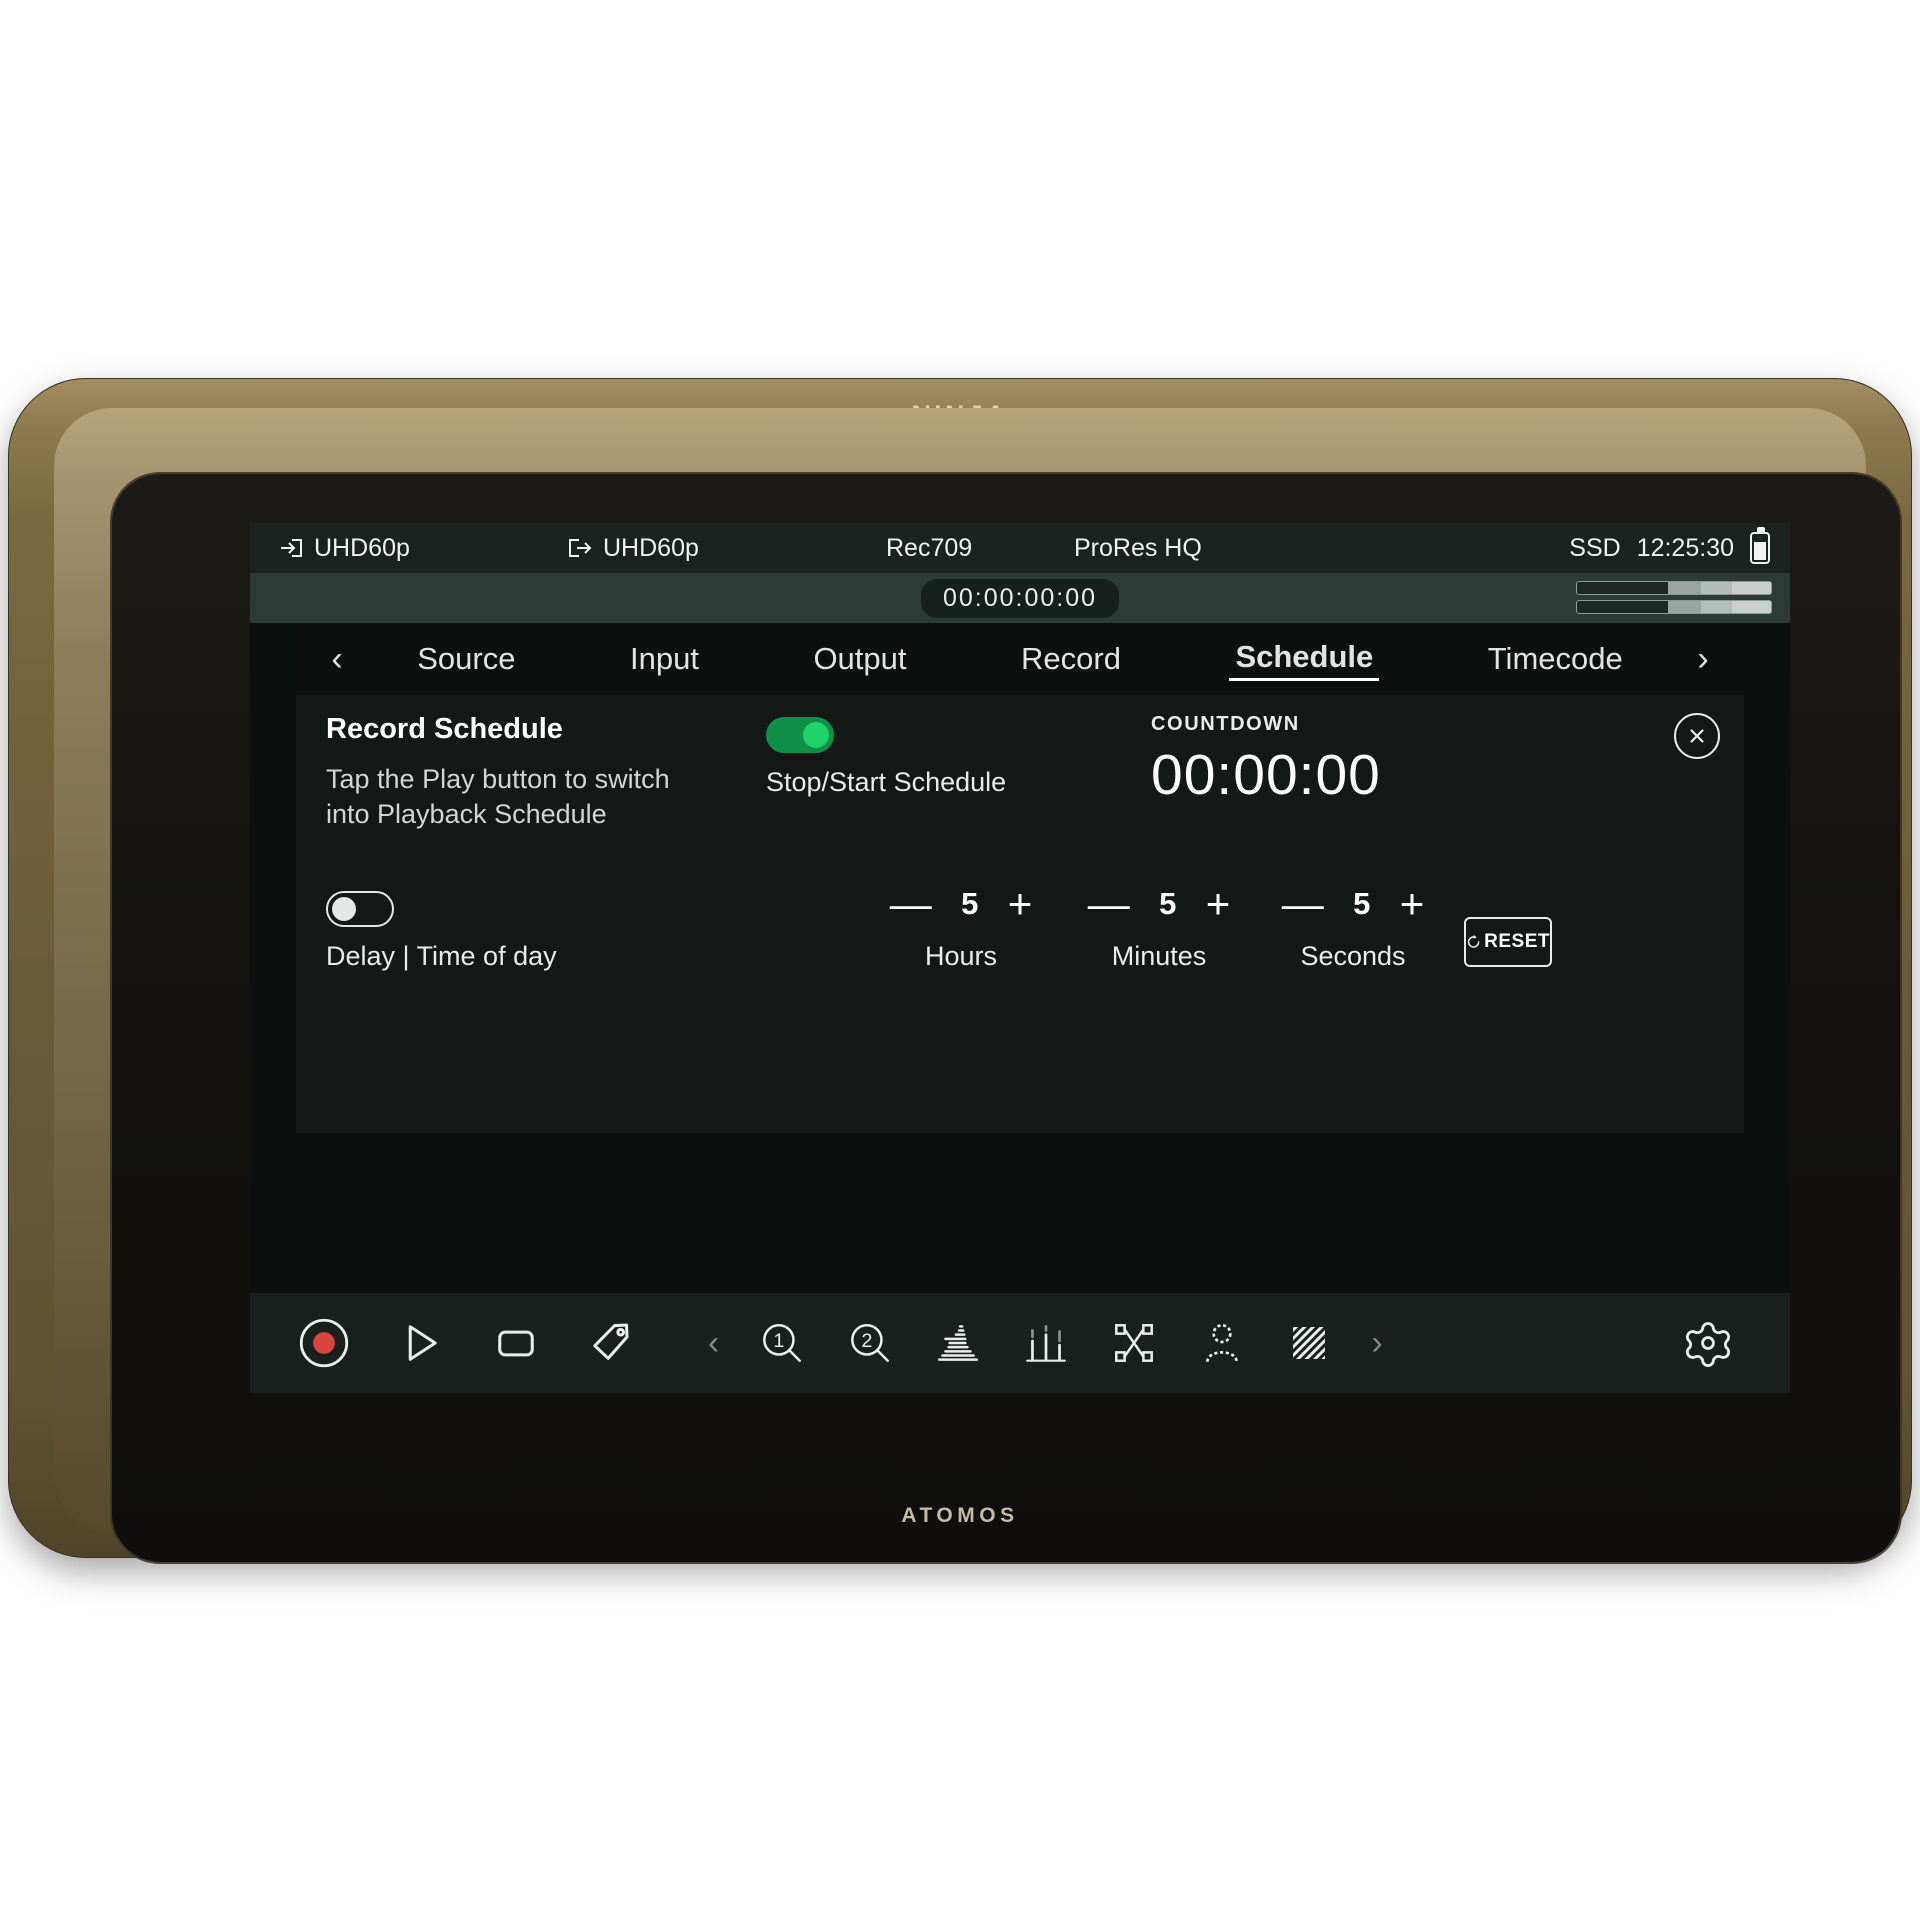  What do you see at coordinates (1159, 956) in the screenshot?
I see `minutes-label: Minutes` at bounding box center [1159, 956].